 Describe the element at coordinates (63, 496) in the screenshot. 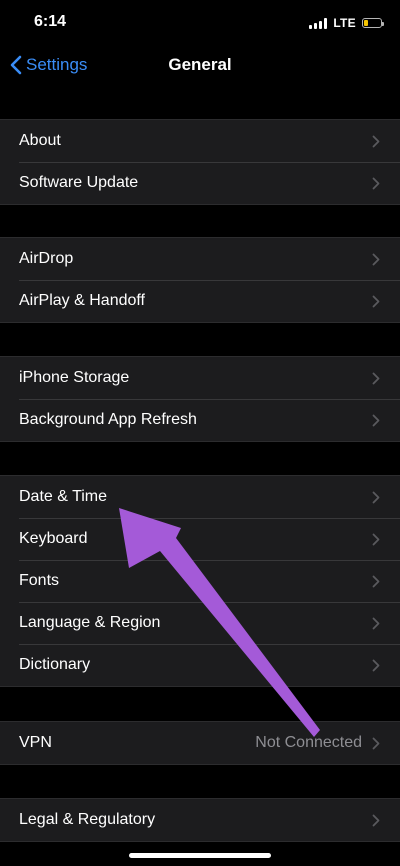

I see `row-label: Date & Time` at that location.